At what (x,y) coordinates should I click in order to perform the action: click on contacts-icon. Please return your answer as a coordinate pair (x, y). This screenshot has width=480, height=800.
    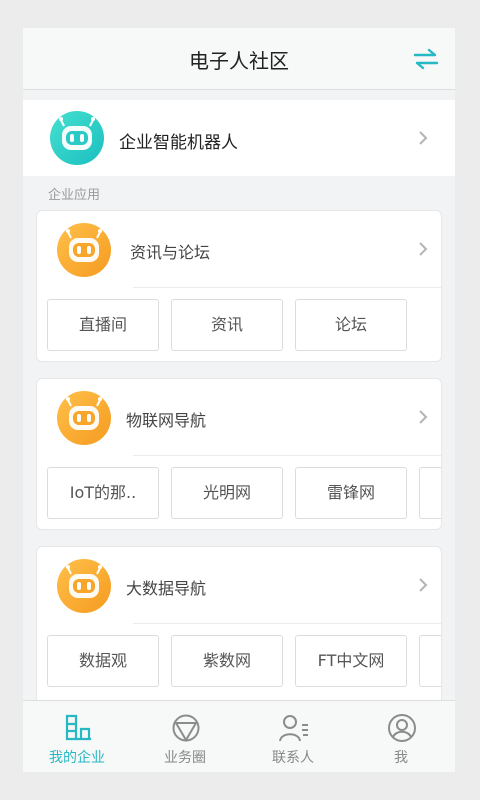
    Looking at the image, I should click on (293, 728).